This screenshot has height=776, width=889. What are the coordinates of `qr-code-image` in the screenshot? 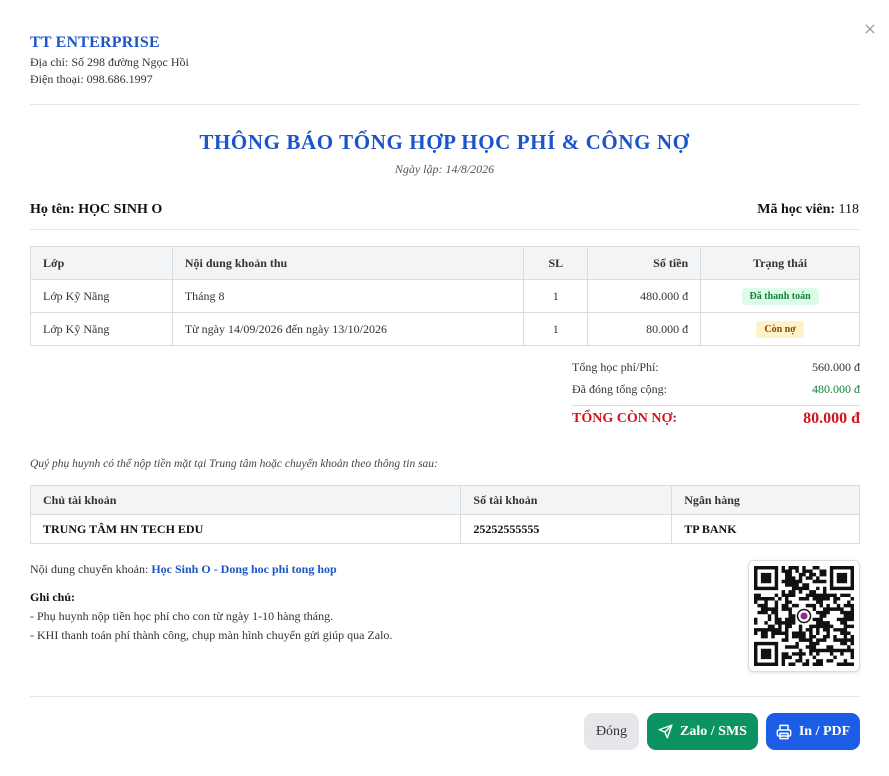 It's located at (804, 616).